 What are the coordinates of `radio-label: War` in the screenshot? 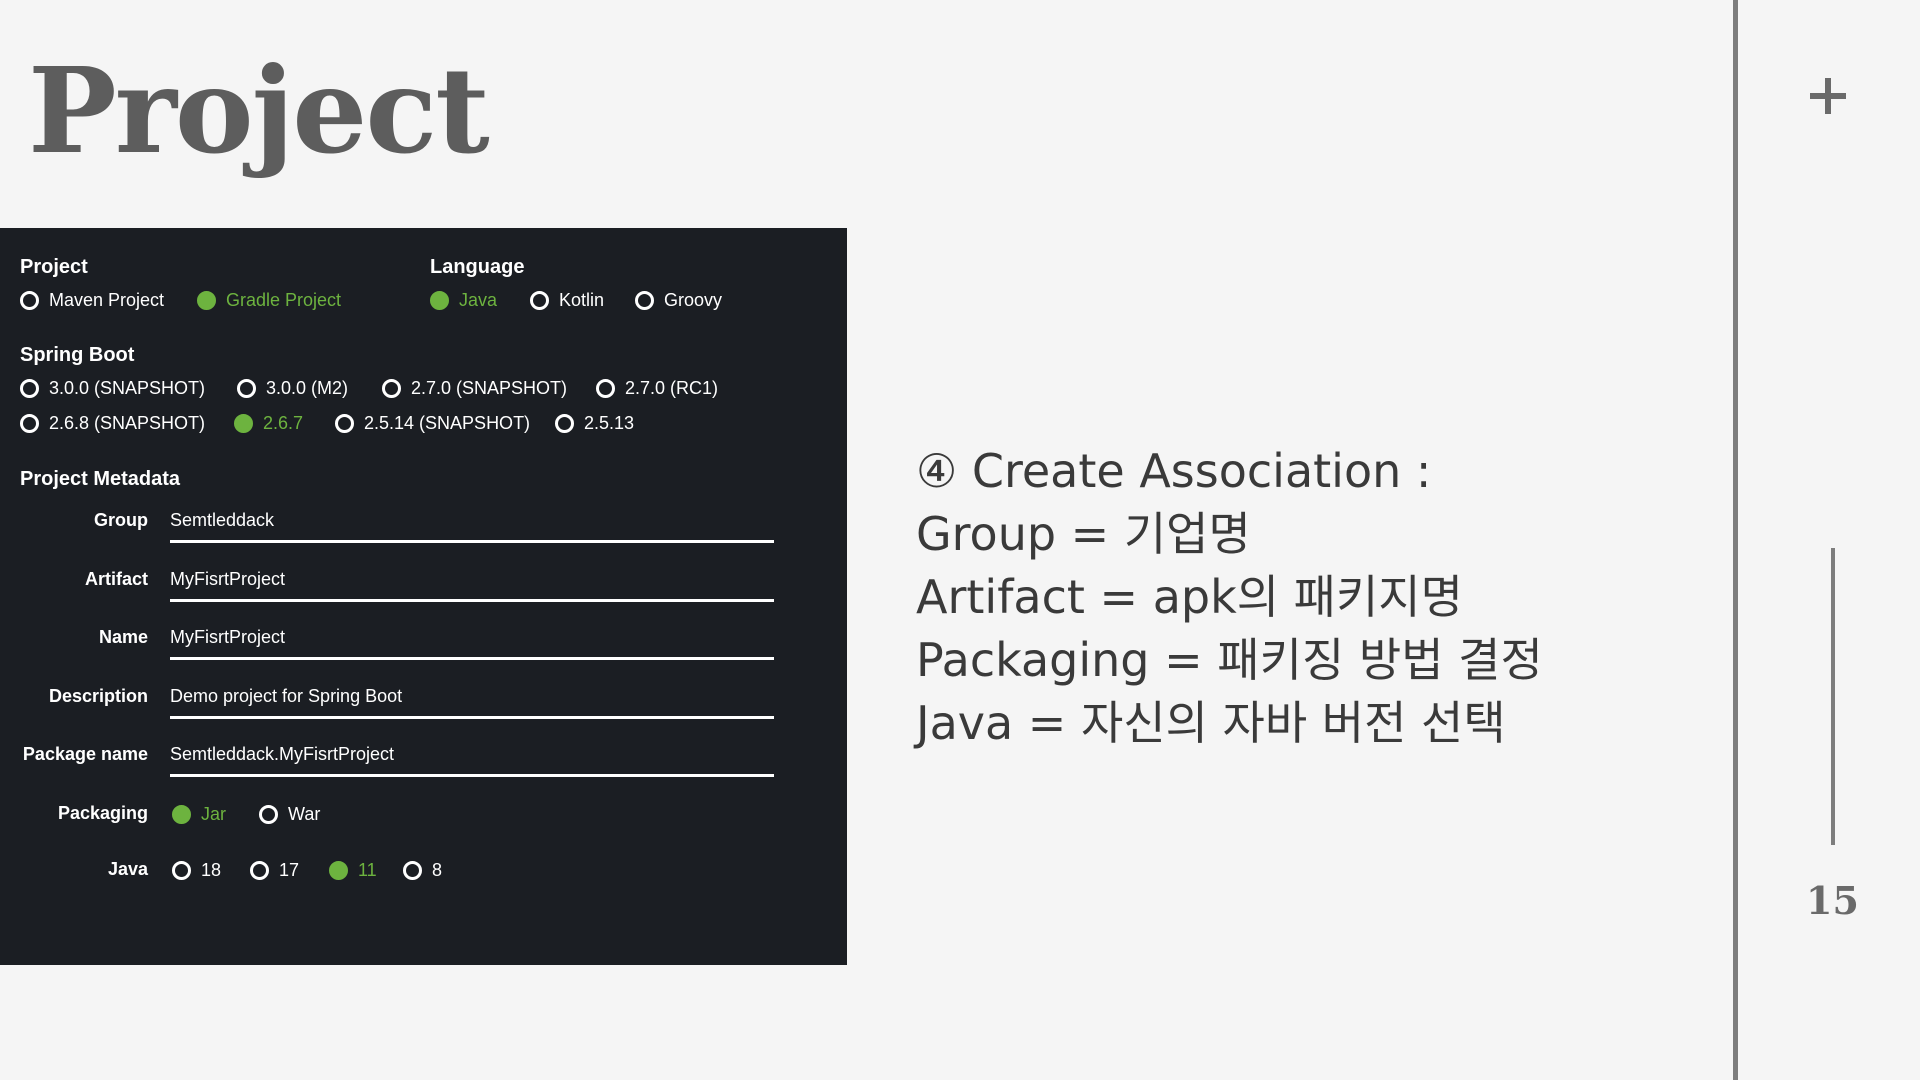 It's located at (304, 814).